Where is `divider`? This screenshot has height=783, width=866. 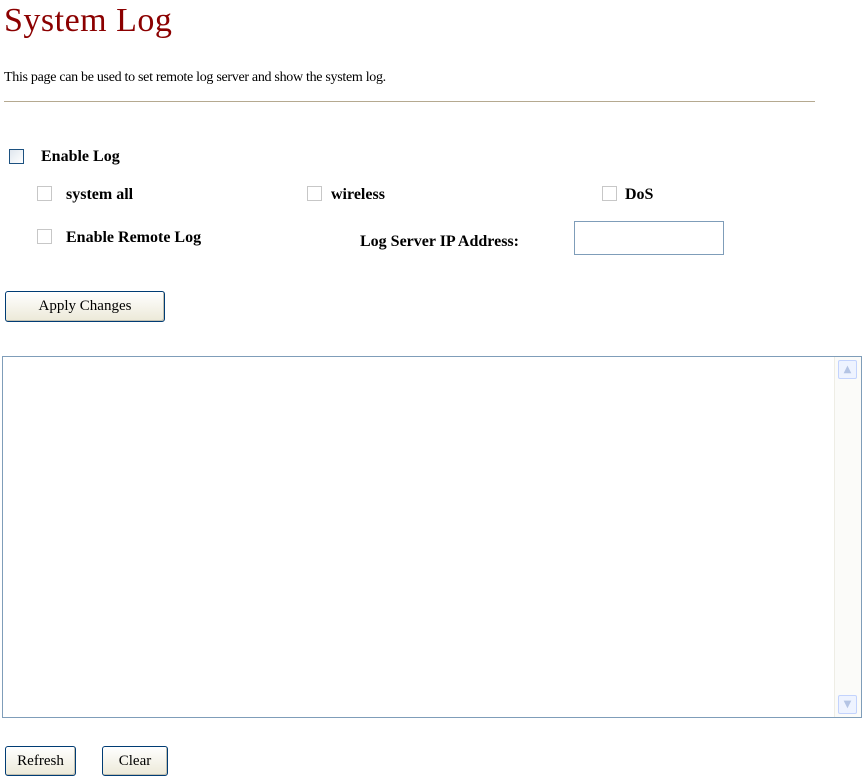 divider is located at coordinates (409, 101).